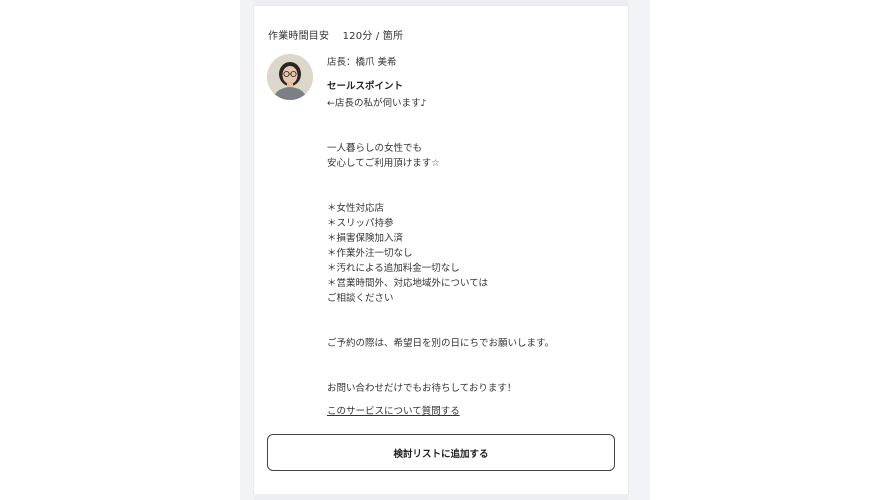  I want to click on work-time-estimate: 作業時間目安 120分 / 箇所, so click(335, 34).